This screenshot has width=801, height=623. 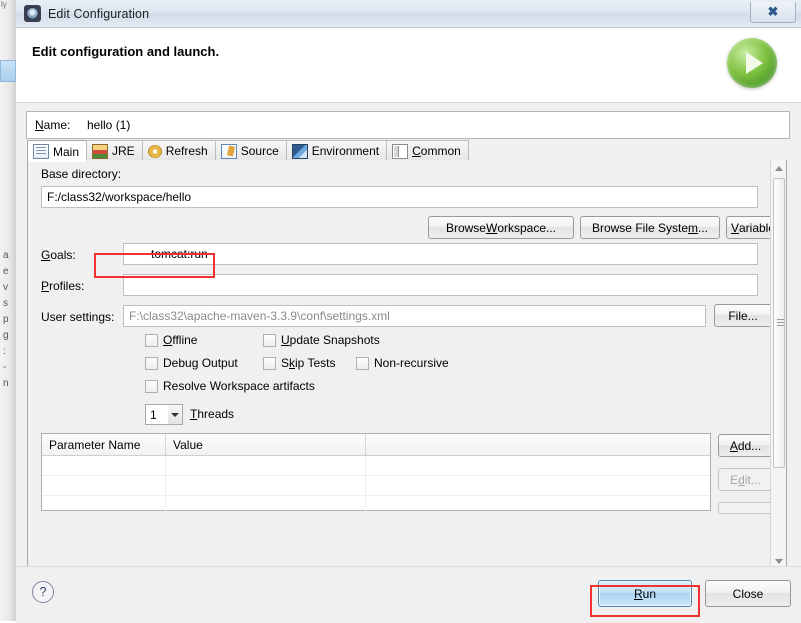 I want to click on checkbox-non-recursive-label: Non-recursive, so click(x=411, y=363).